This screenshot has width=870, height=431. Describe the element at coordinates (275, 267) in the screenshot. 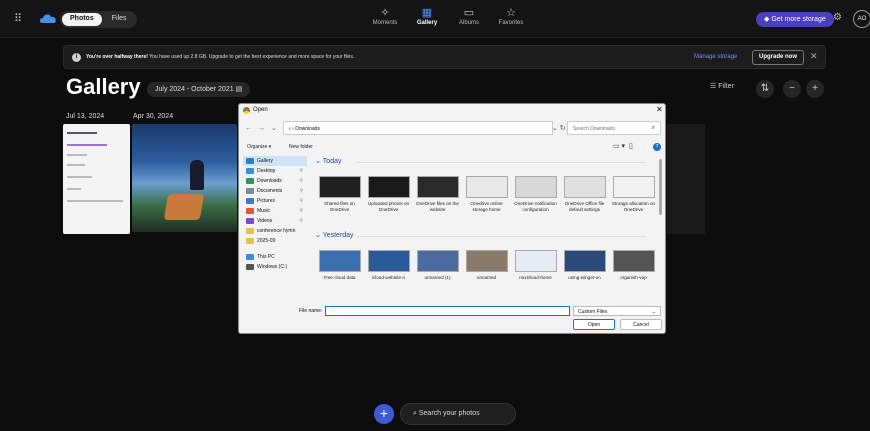

I see `sidebar-item: Windows (C:)` at that location.